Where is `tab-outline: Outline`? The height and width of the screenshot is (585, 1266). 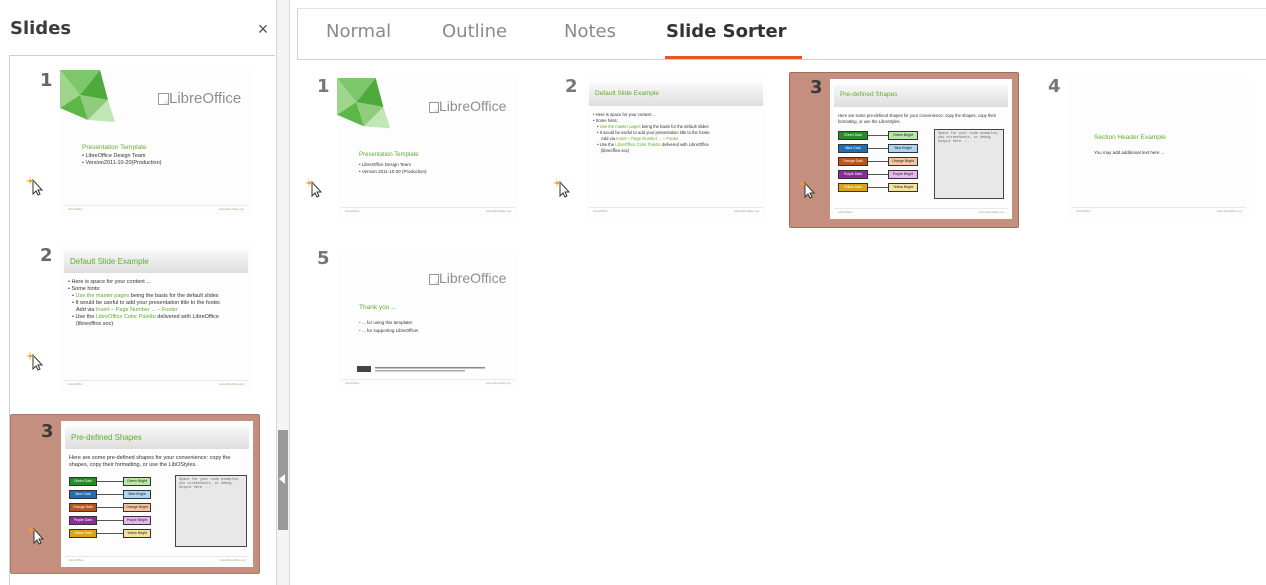 tab-outline: Outline is located at coordinates (474, 31).